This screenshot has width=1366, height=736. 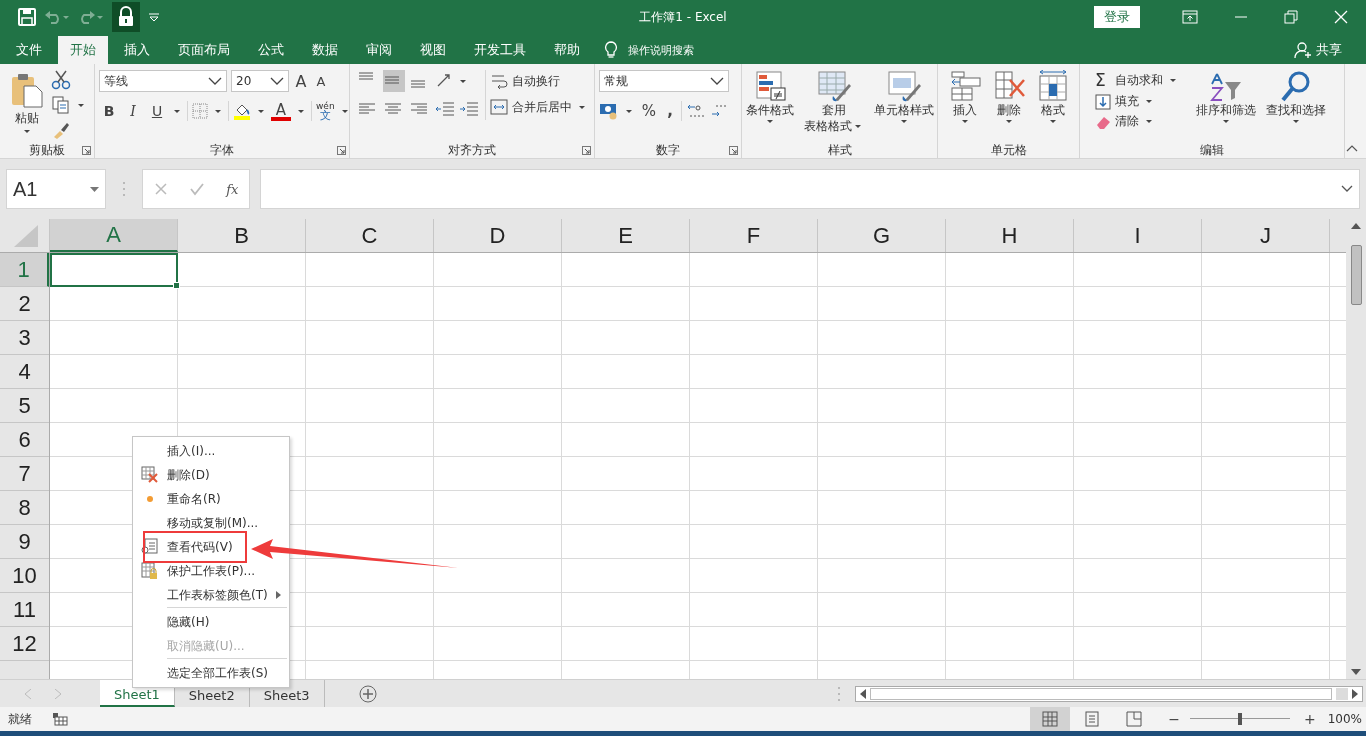 What do you see at coordinates (1137, 101) in the screenshot?
I see `fill-button: 填充` at bounding box center [1137, 101].